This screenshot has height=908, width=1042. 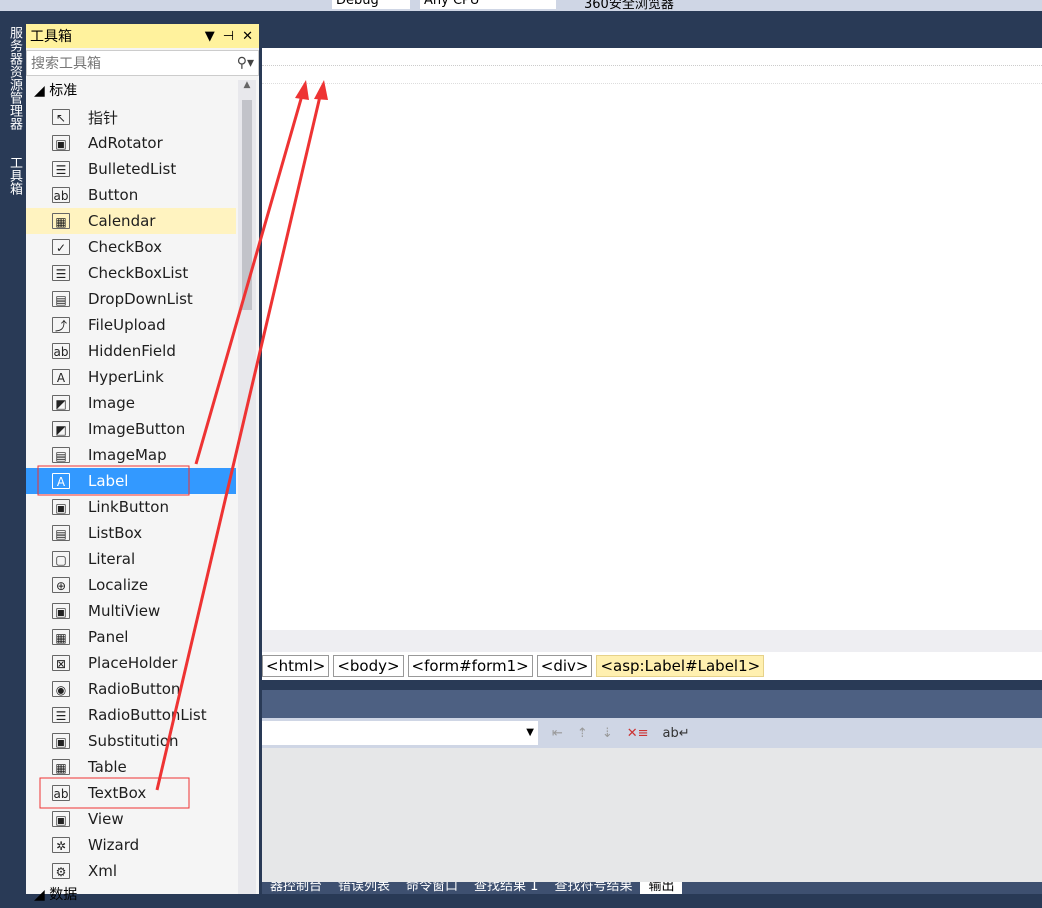 What do you see at coordinates (249, 278) in the screenshot?
I see `arrow-line-label` at bounding box center [249, 278].